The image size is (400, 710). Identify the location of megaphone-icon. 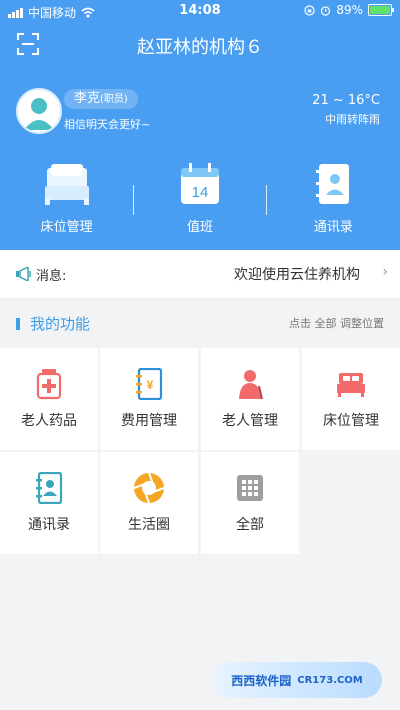
(23, 274).